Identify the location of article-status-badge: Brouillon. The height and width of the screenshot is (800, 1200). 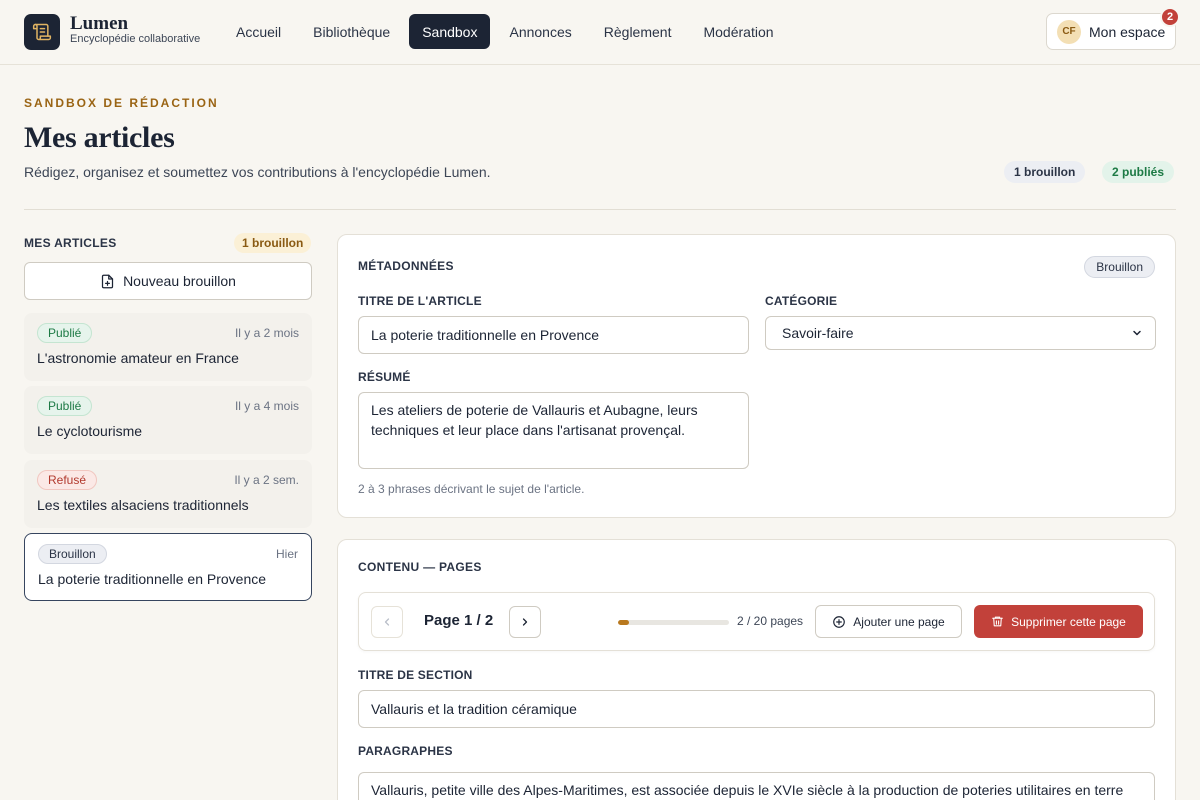
(72, 554).